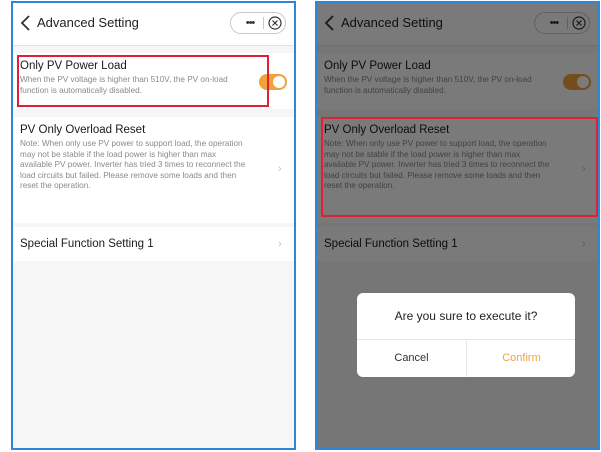  I want to click on confirm-button: Confirm, so click(521, 358).